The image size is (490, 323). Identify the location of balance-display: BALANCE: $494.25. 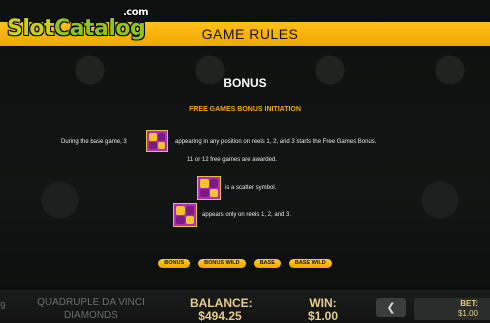
(221, 309).